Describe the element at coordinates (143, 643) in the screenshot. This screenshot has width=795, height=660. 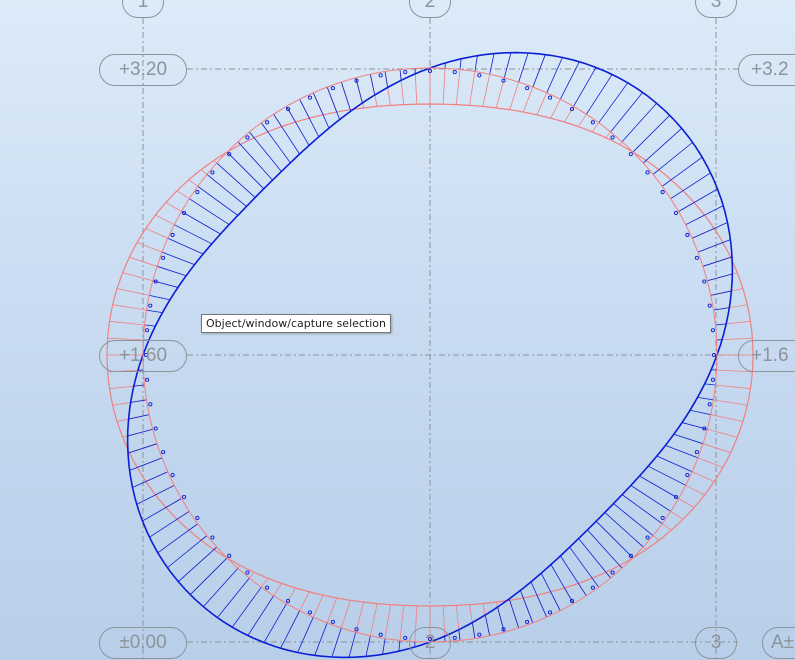
I see `level-label-bottom: ±0.00` at that location.